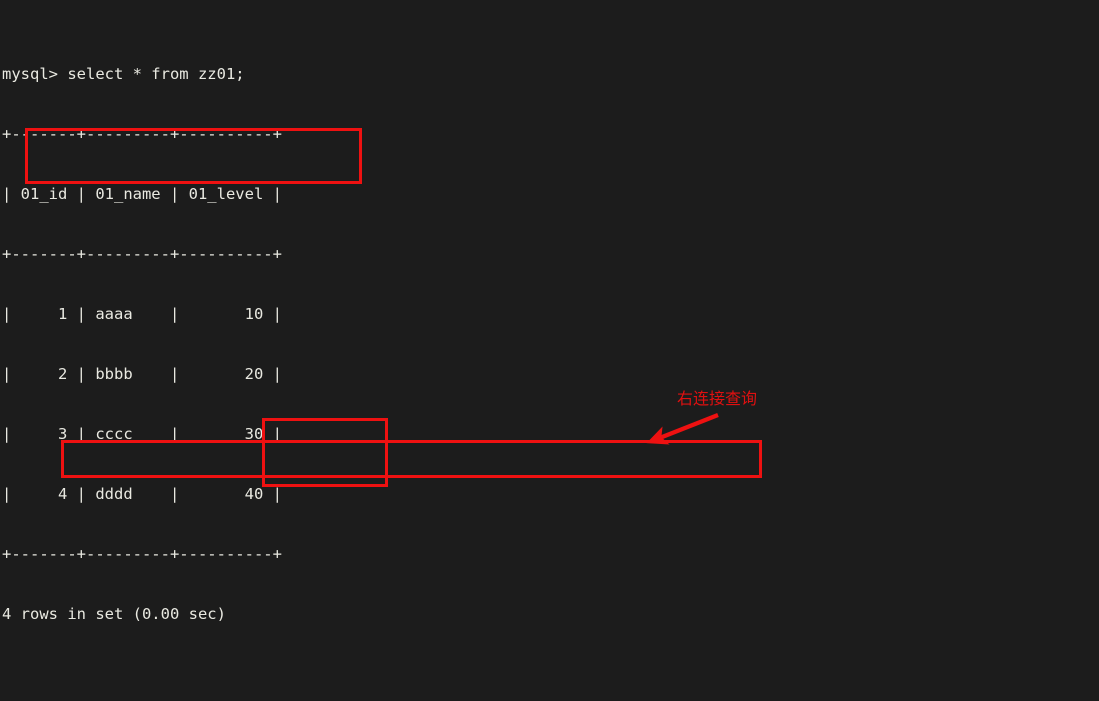  Describe the element at coordinates (123, 74) in the screenshot. I see `console-line: mysql> select * from zz01;` at that location.